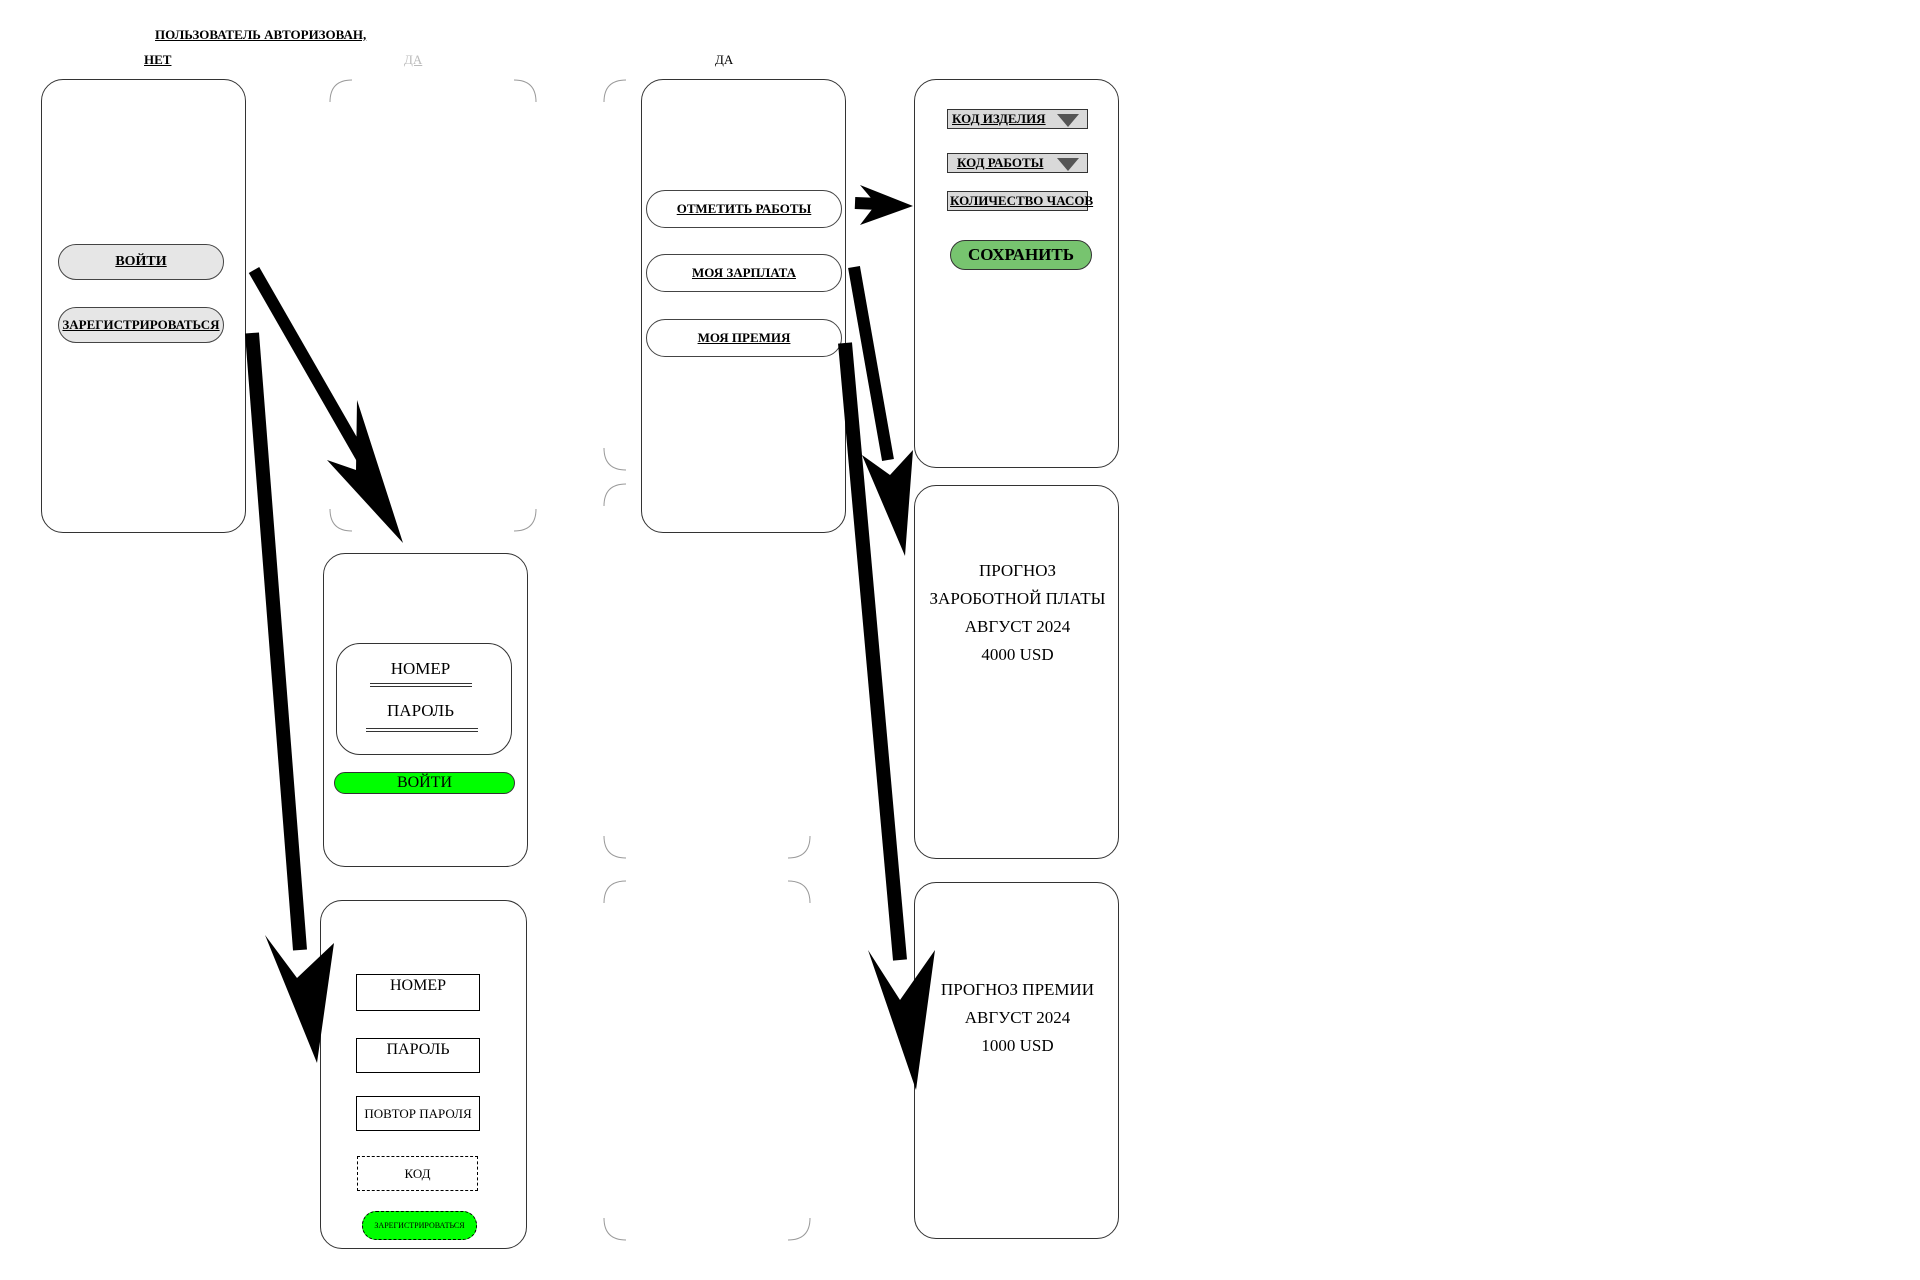 The height and width of the screenshot is (1280, 1920). Describe the element at coordinates (883, 205) in the screenshot. I see `arrow-menu-to-mark-work` at that location.